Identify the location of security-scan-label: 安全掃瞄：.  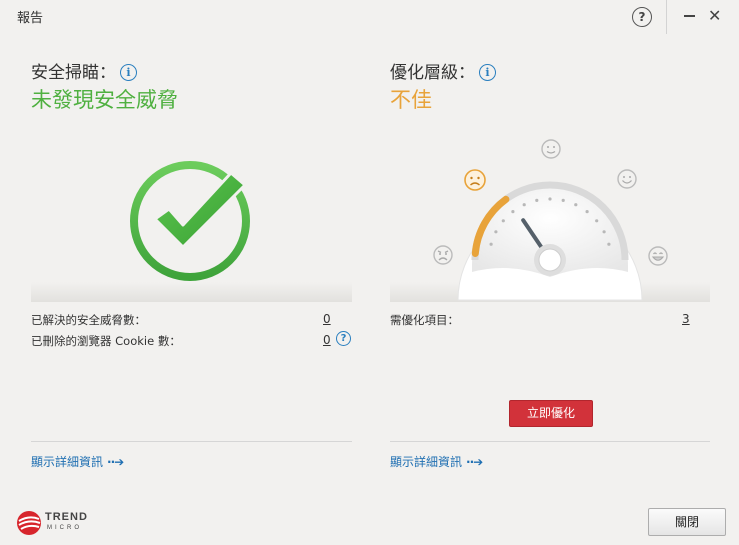
(73, 73).